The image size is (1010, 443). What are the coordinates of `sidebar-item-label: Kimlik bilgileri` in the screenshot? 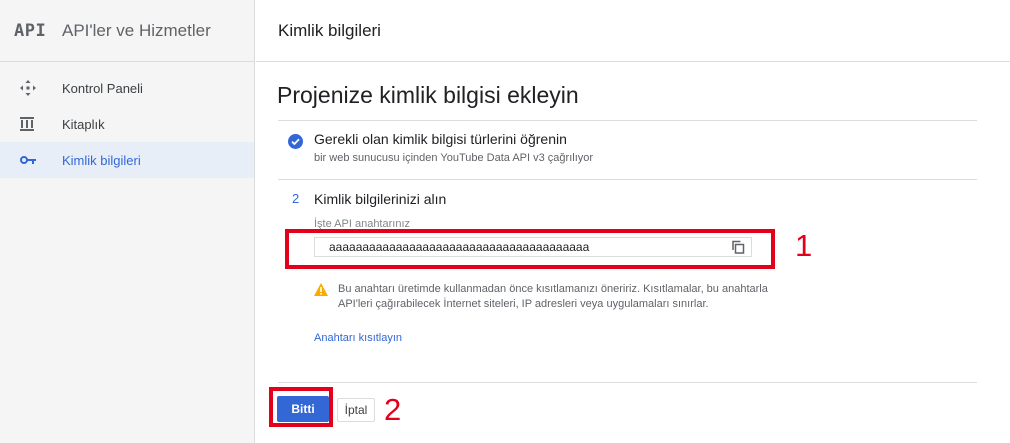 It's located at (101, 160).